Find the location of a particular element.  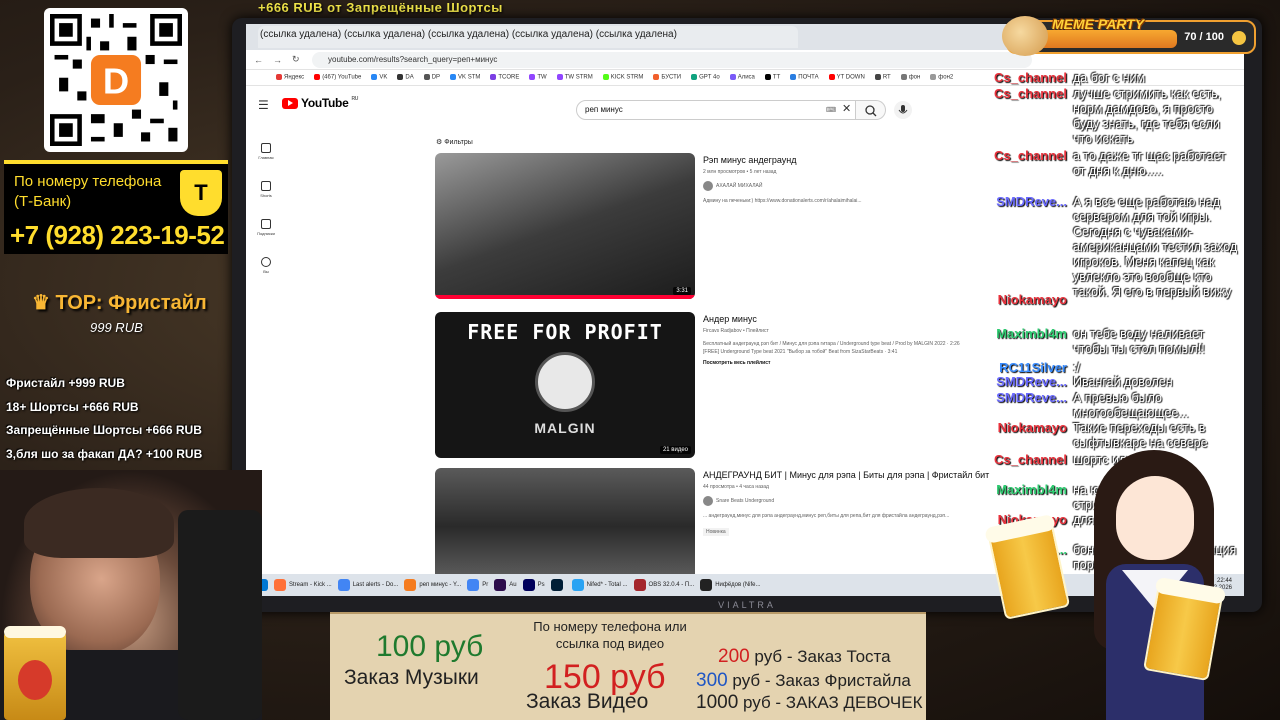

bookmark-item: фон2 is located at coordinates (941, 77).